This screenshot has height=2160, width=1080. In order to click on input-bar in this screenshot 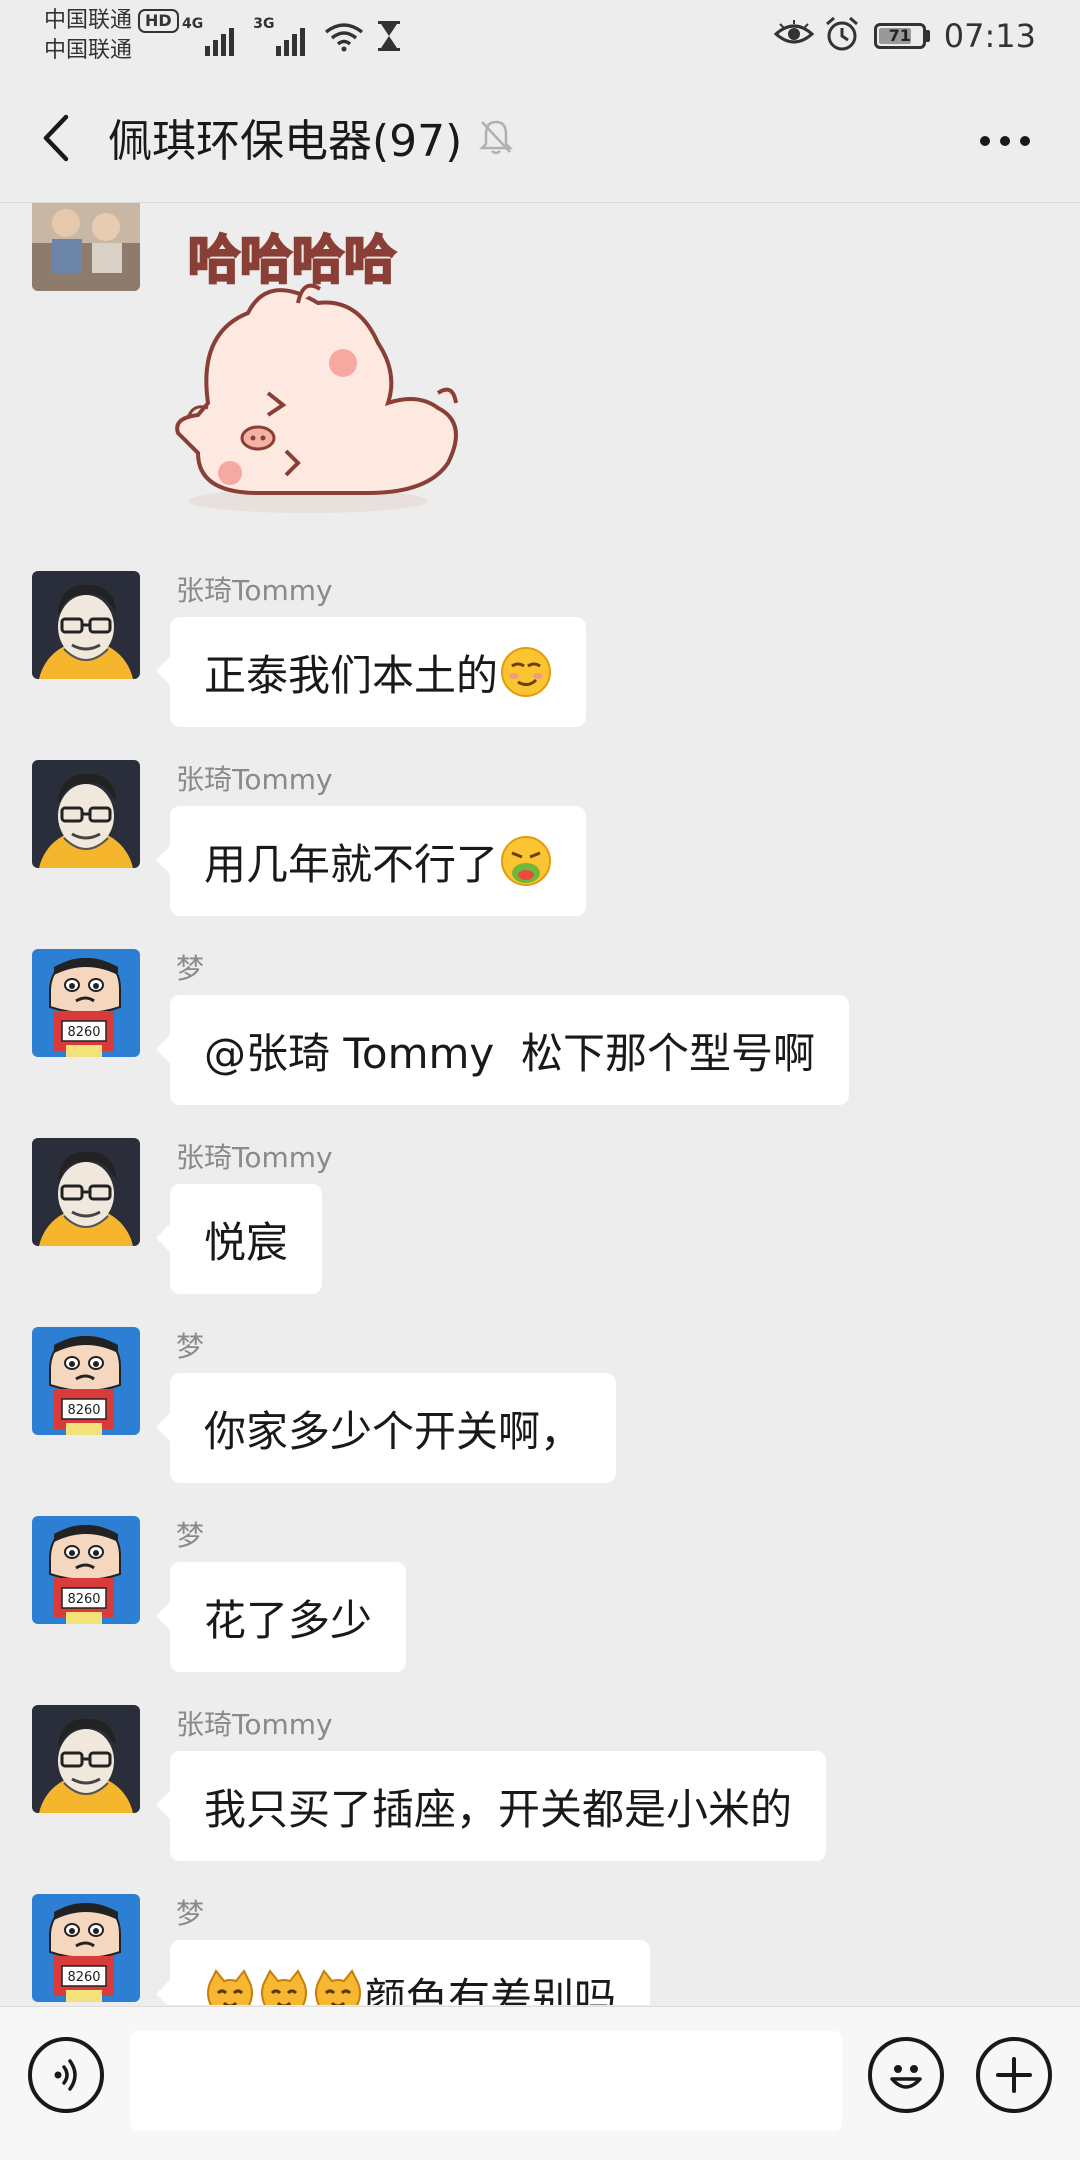, I will do `click(540, 2083)`.